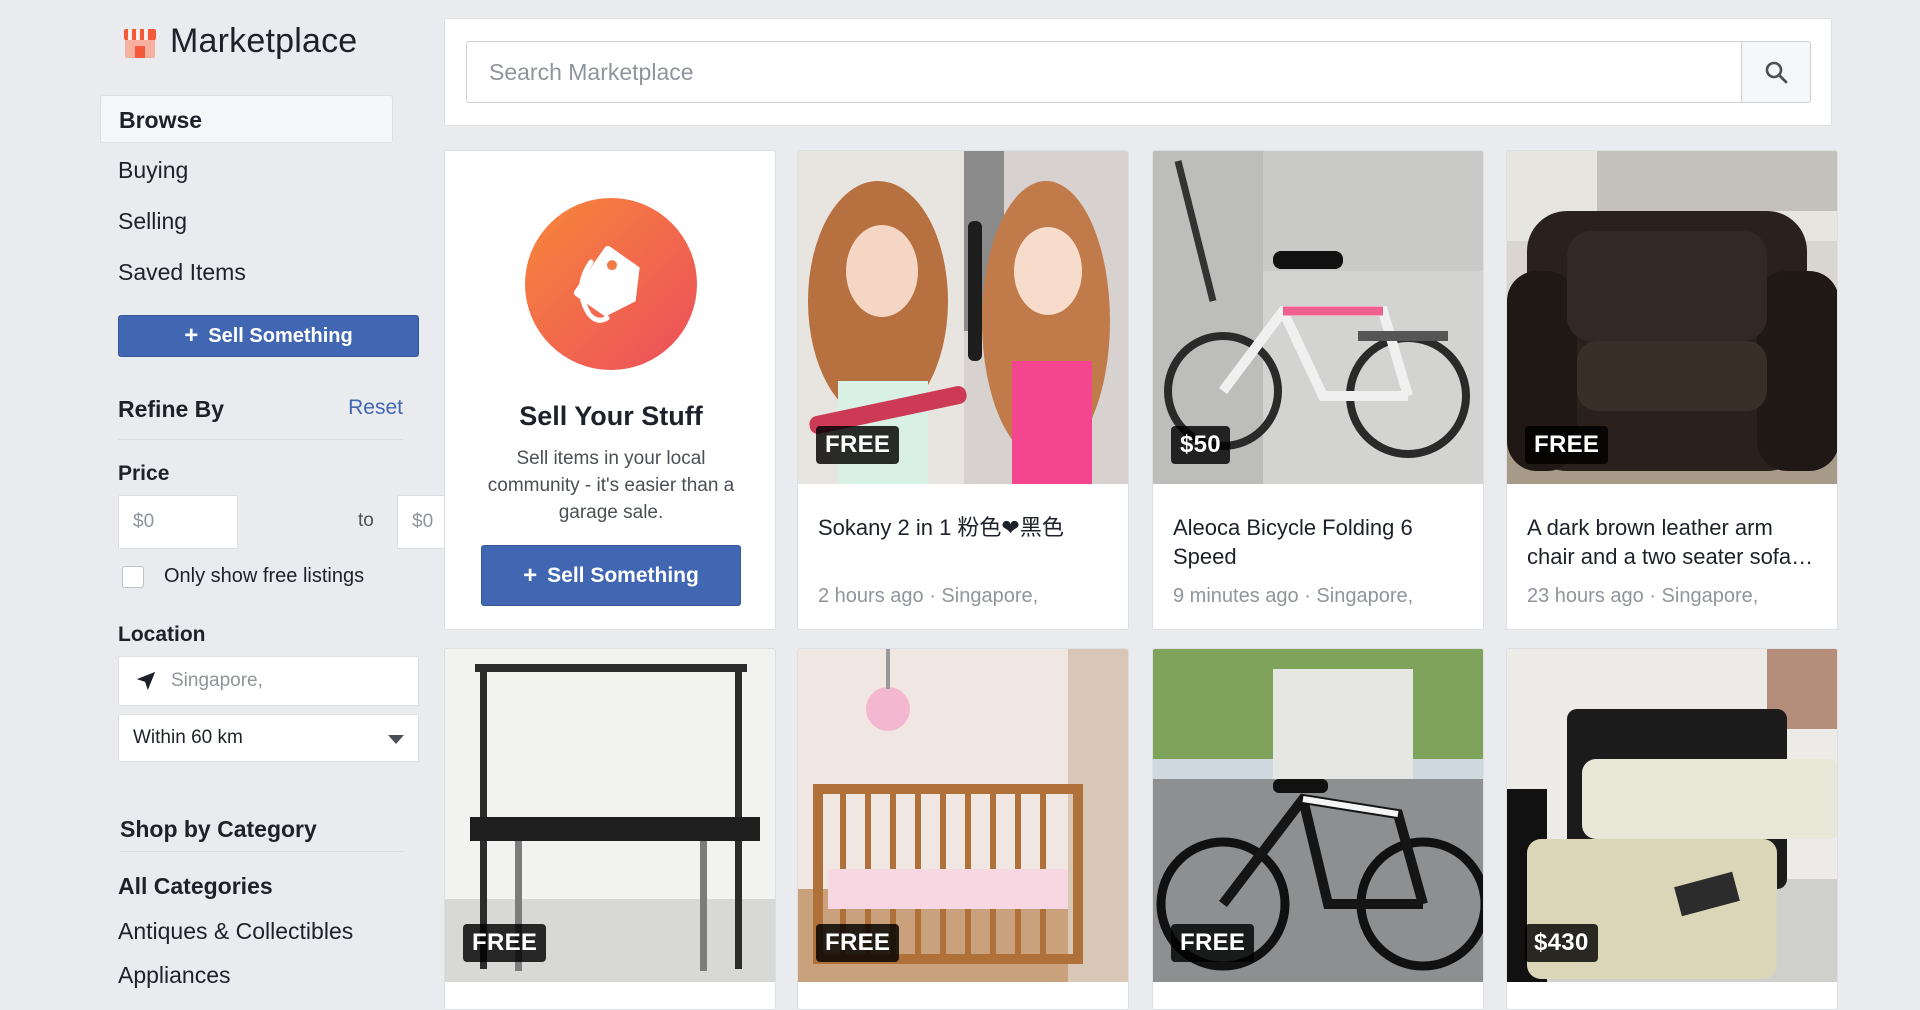  What do you see at coordinates (611, 416) in the screenshot?
I see `promo-title: Sell Your Stuff` at bounding box center [611, 416].